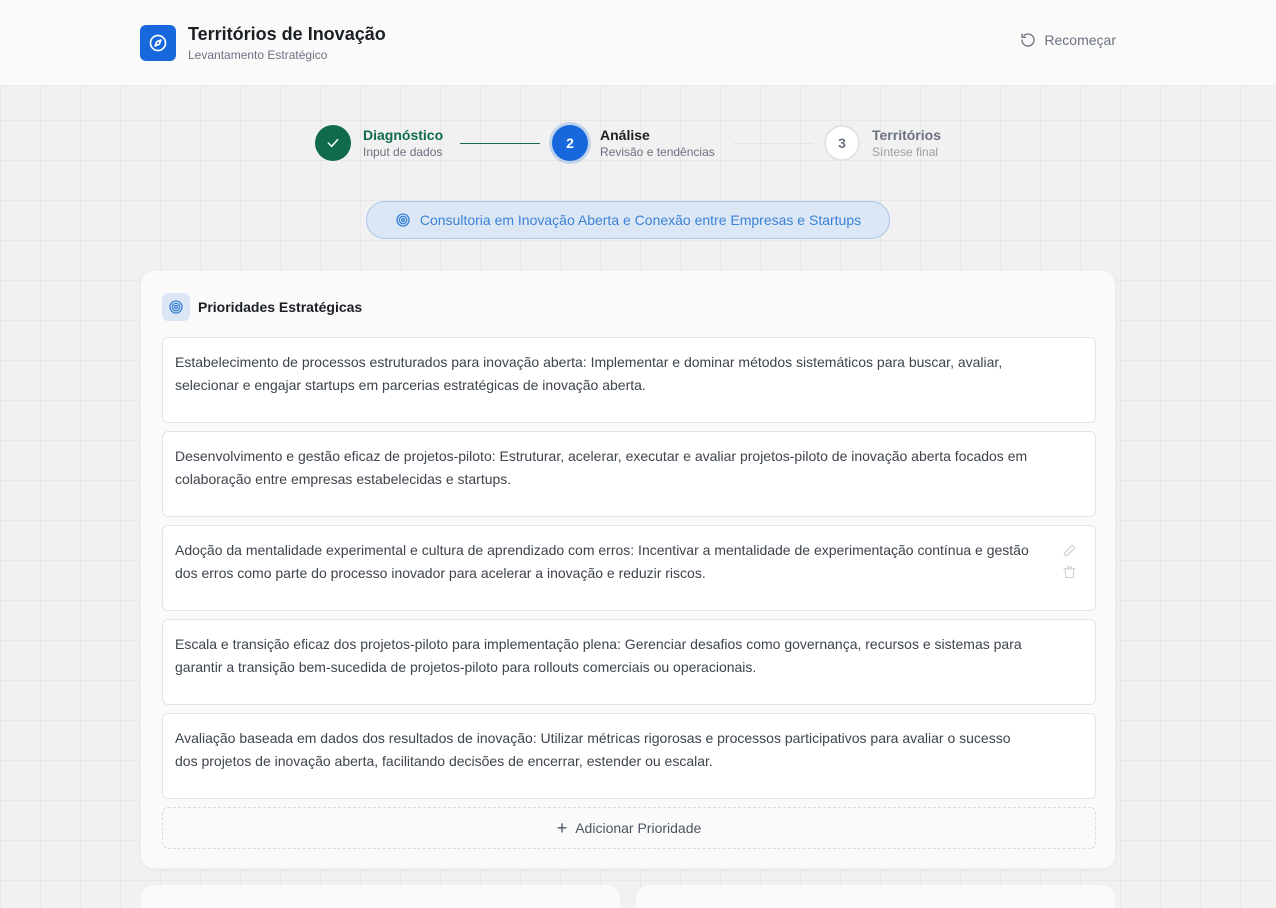 The height and width of the screenshot is (908, 1276). What do you see at coordinates (280, 307) in the screenshot?
I see `card-title: Prioridades Estratégicas` at bounding box center [280, 307].